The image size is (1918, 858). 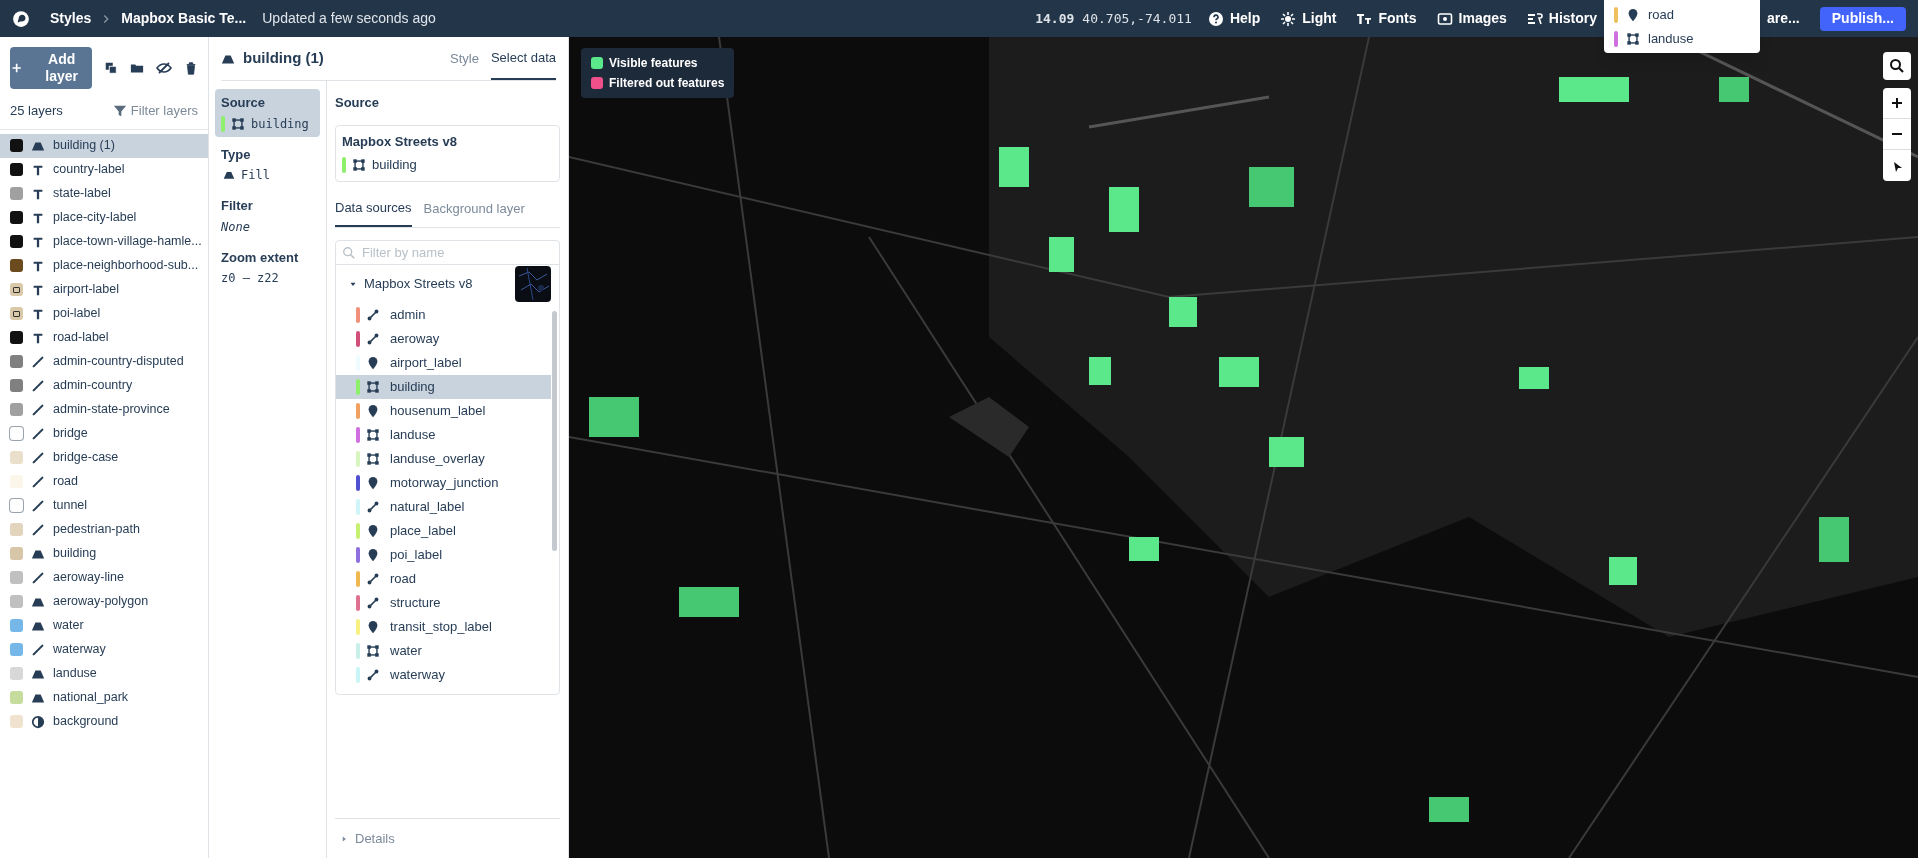 What do you see at coordinates (443, 603) in the screenshot?
I see `source-layer-item: structure` at bounding box center [443, 603].